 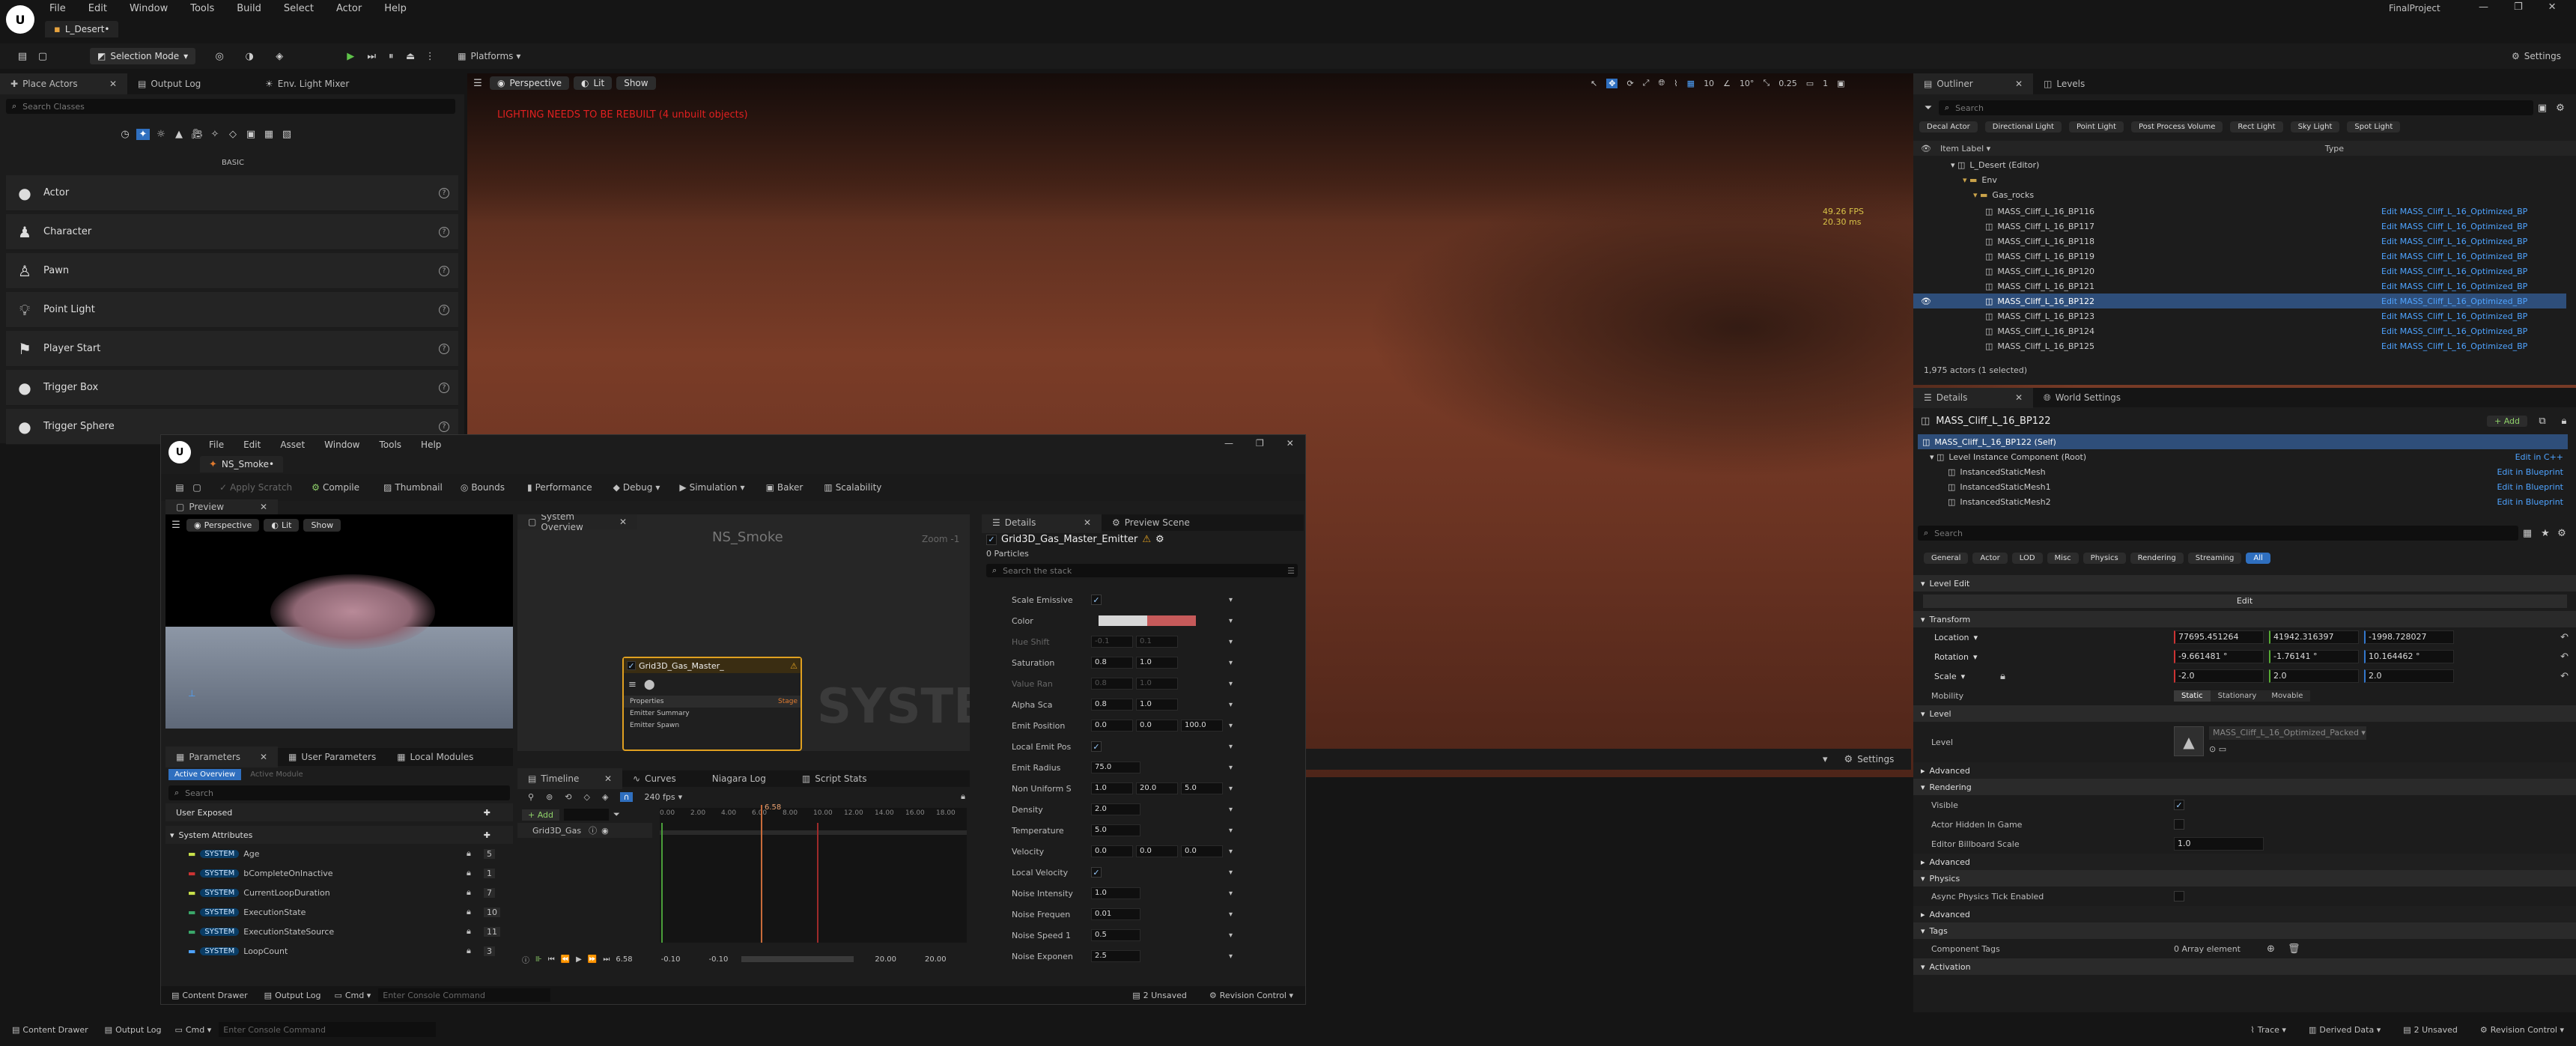 What do you see at coordinates (2243, 486) in the screenshot?
I see `component-ism1: ◫ InstancedStaticMesh1 Edit in Blueprint` at bounding box center [2243, 486].